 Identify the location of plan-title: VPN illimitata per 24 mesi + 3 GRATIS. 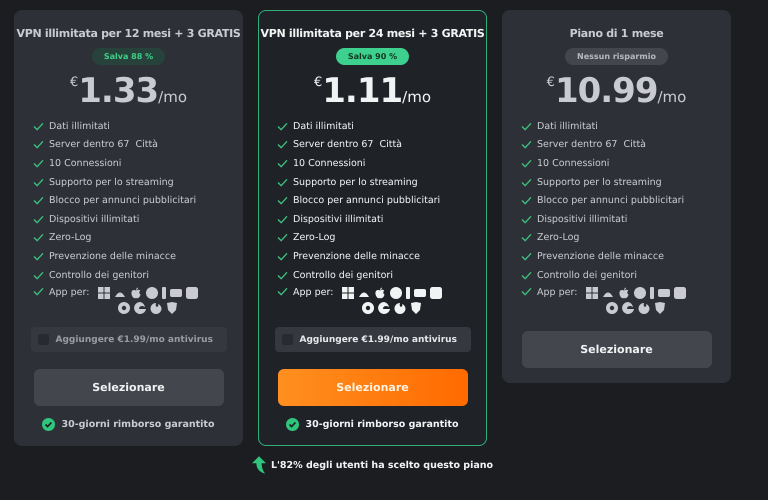
(372, 33).